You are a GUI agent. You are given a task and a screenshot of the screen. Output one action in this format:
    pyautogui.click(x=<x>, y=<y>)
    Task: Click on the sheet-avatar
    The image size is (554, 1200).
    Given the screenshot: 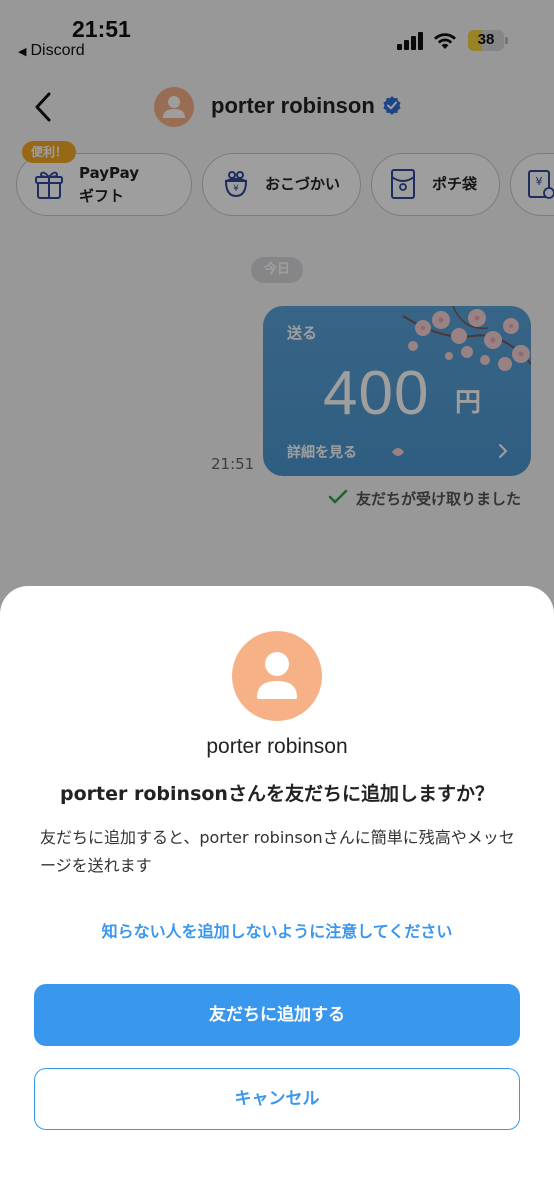 What is the action you would take?
    pyautogui.click(x=277, y=676)
    